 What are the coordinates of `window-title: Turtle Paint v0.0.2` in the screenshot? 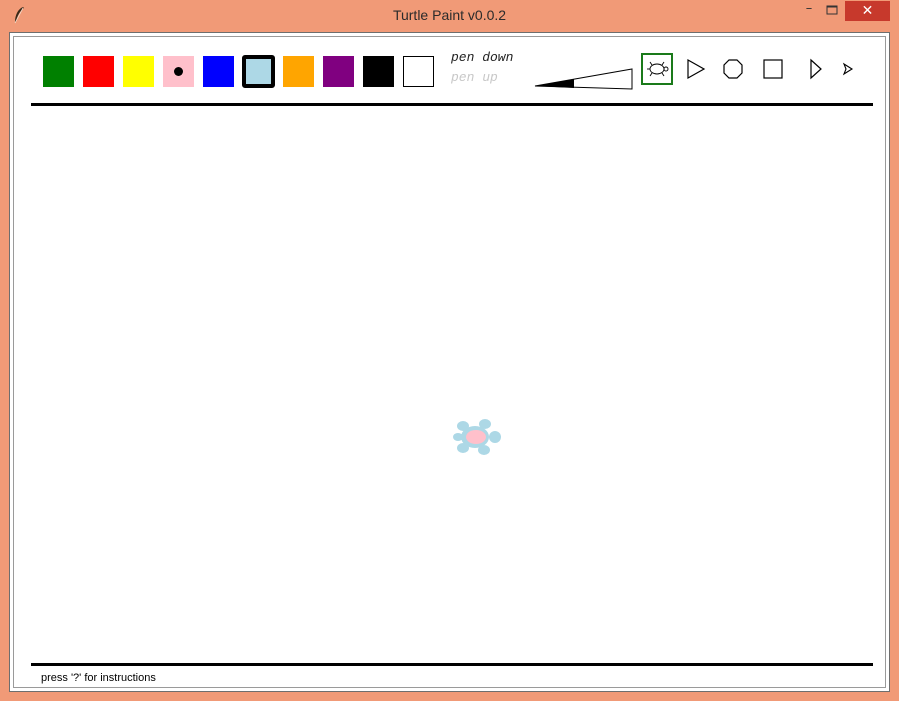 It's located at (449, 15).